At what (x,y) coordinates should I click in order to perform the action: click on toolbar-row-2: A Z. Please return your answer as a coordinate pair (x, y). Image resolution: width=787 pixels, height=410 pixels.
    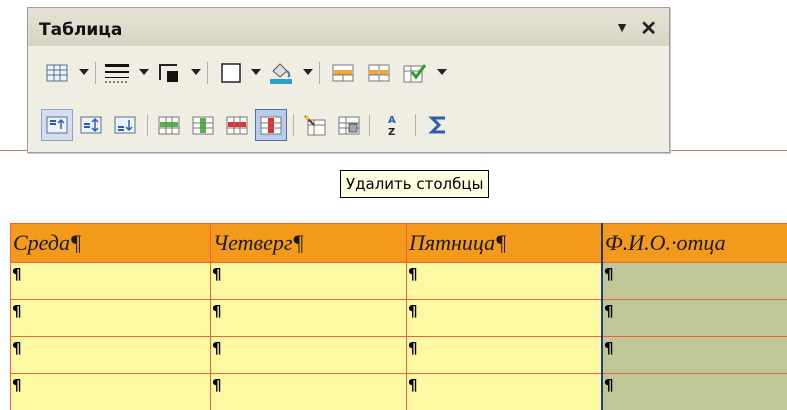
    Looking at the image, I should click on (349, 127).